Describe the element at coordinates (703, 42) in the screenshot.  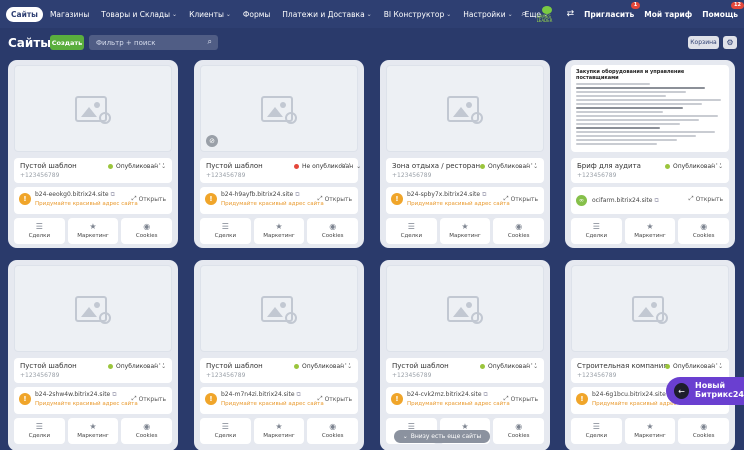
I see `trash-button: Корзина` at that location.